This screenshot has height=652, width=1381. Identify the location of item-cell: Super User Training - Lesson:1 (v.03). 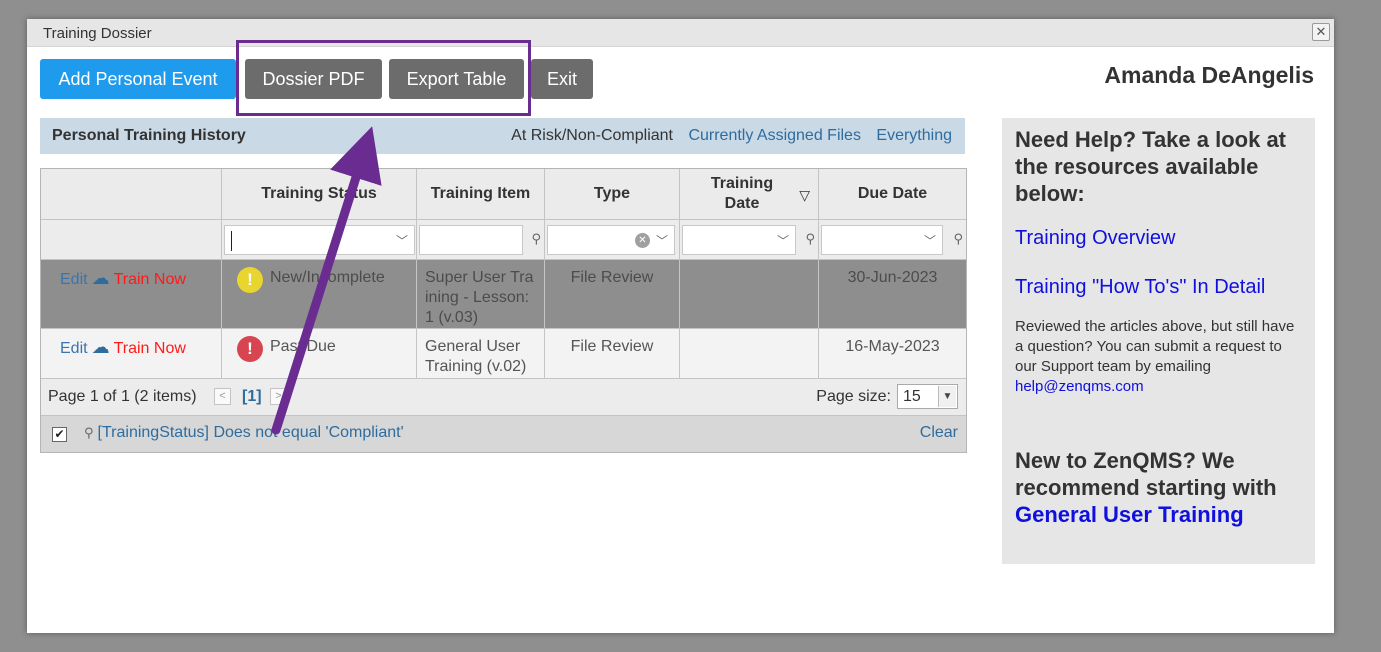
(481, 294).